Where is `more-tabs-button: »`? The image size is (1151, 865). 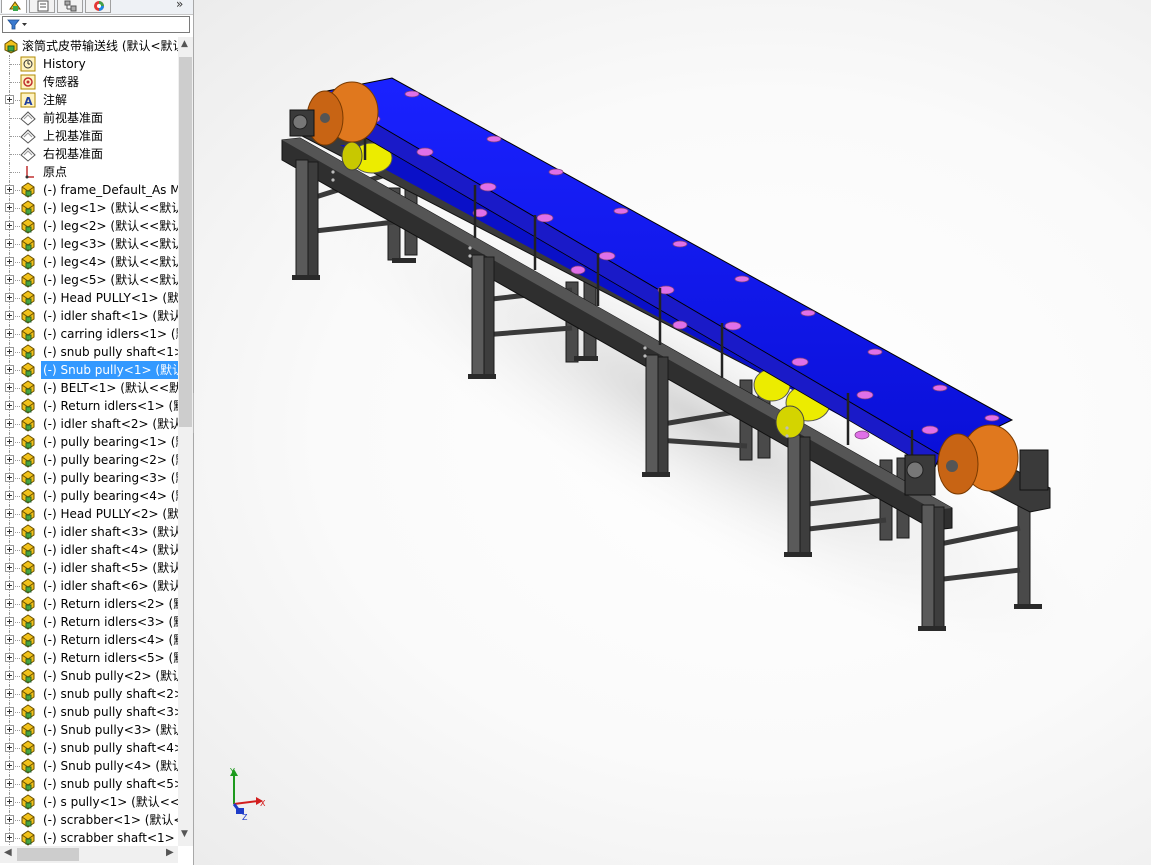 more-tabs-button: » is located at coordinates (179, 5).